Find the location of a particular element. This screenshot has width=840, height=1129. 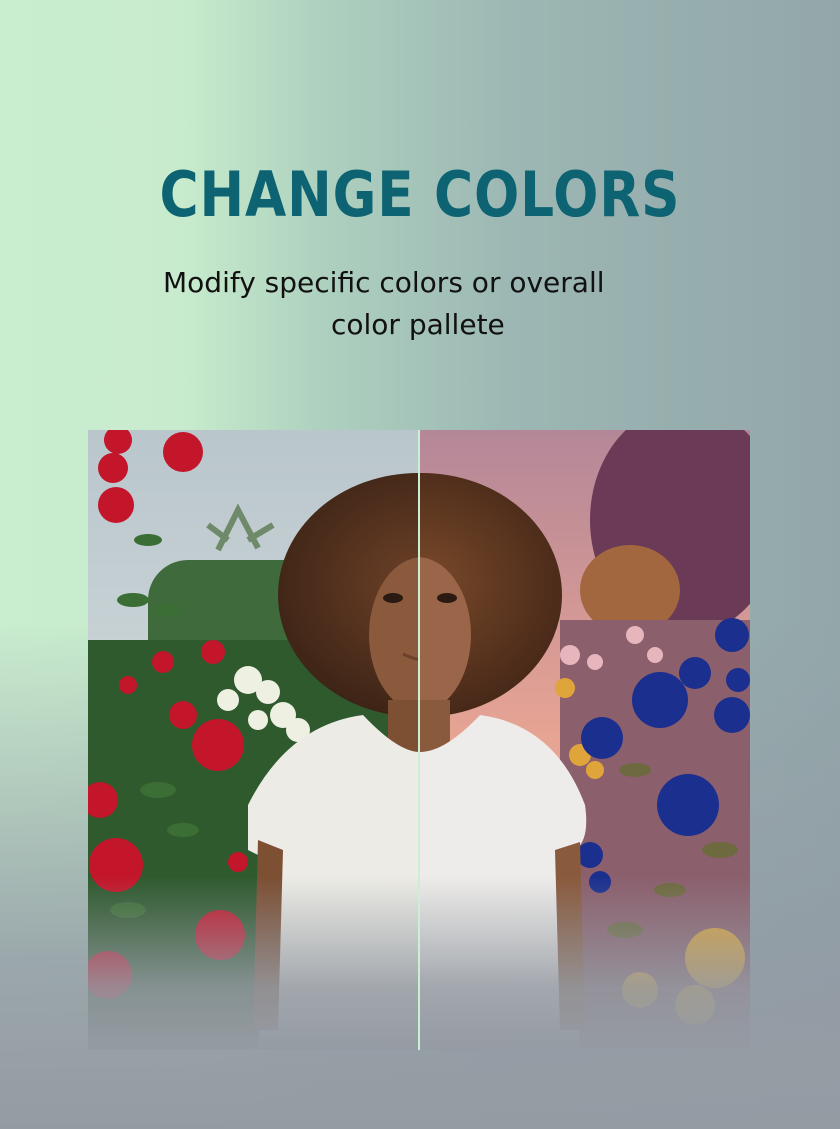

page-title: CHANGE COLORS is located at coordinates (420, 194).